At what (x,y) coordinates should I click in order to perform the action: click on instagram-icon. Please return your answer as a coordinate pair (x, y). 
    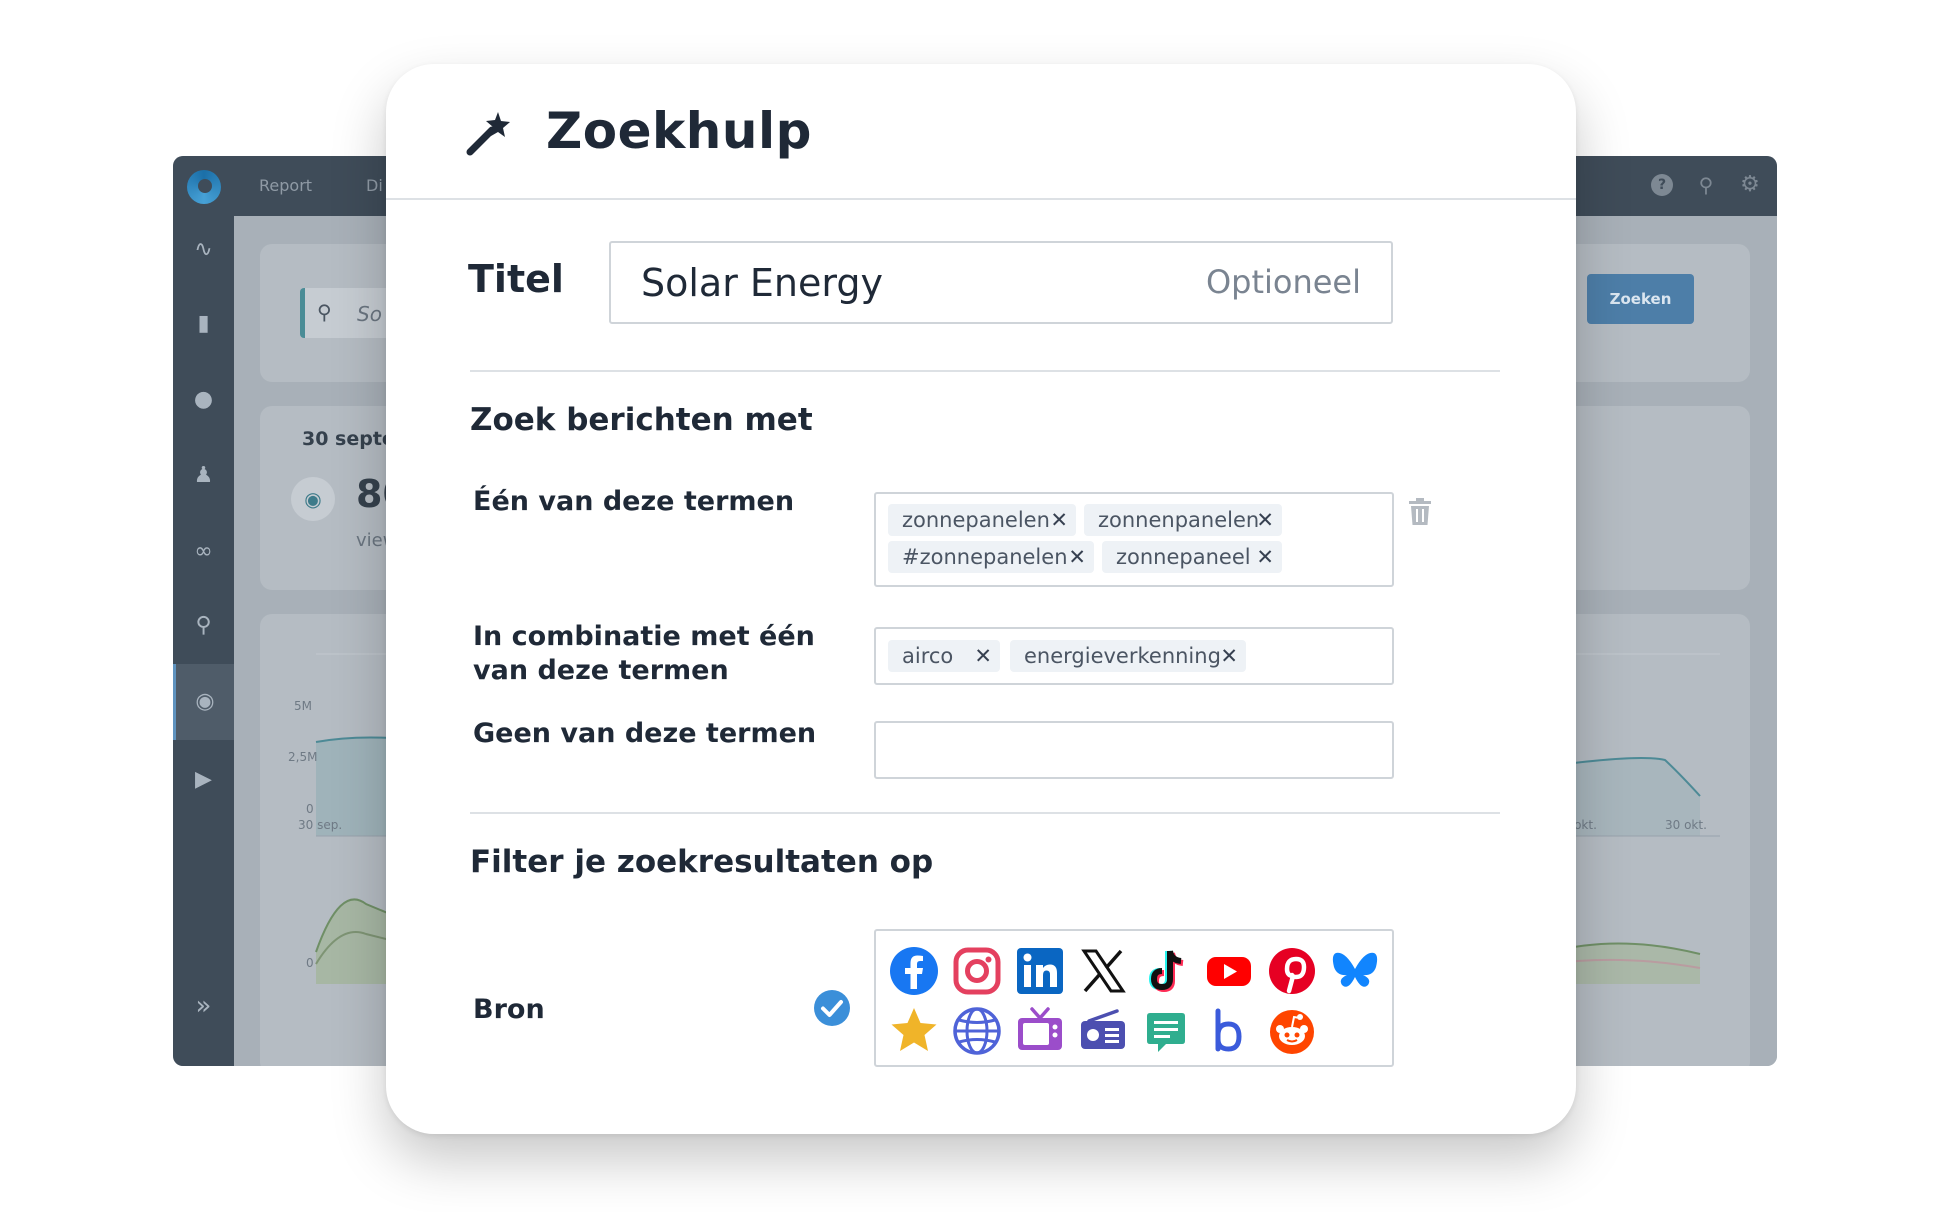
    Looking at the image, I should click on (977, 971).